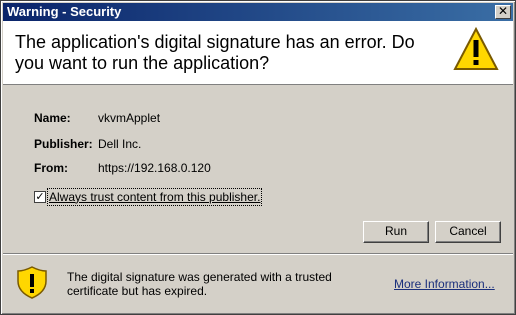 The image size is (516, 315). I want to click on title-bar: Warning - Security ✕, so click(258, 12).